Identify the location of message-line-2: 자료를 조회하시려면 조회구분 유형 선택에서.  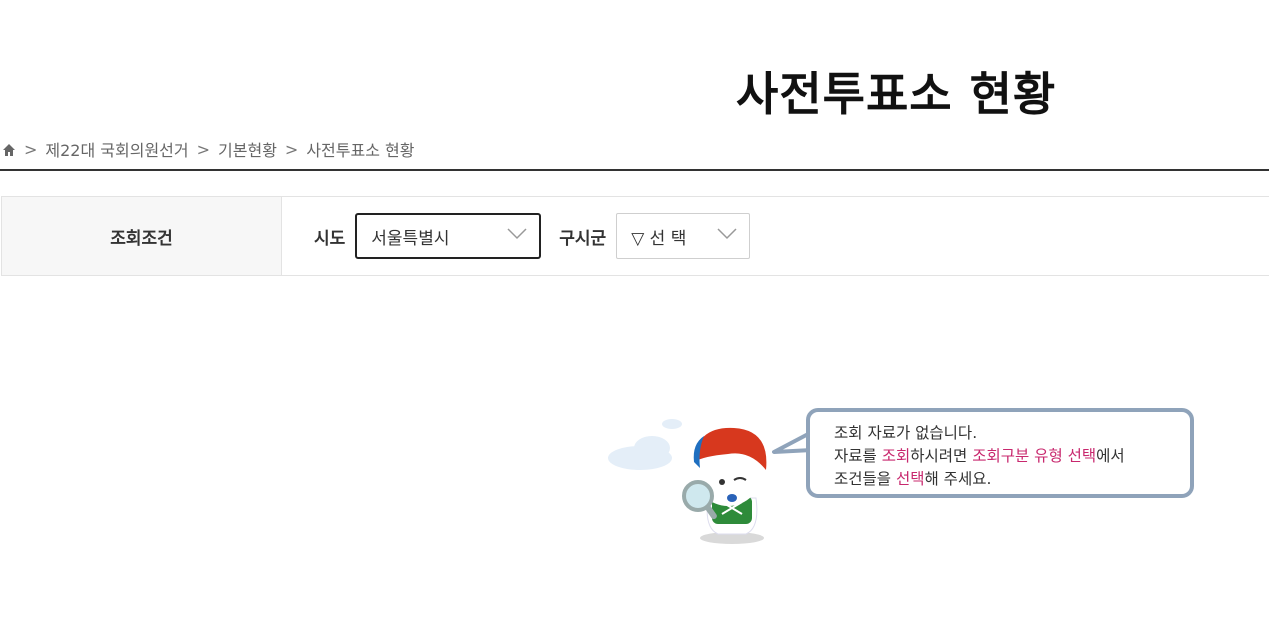
(979, 456).